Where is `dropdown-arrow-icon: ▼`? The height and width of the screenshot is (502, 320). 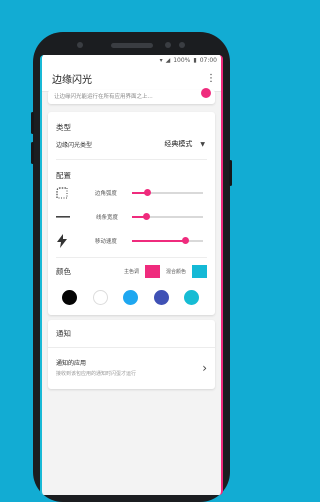 dropdown-arrow-icon: ▼ is located at coordinates (202, 144).